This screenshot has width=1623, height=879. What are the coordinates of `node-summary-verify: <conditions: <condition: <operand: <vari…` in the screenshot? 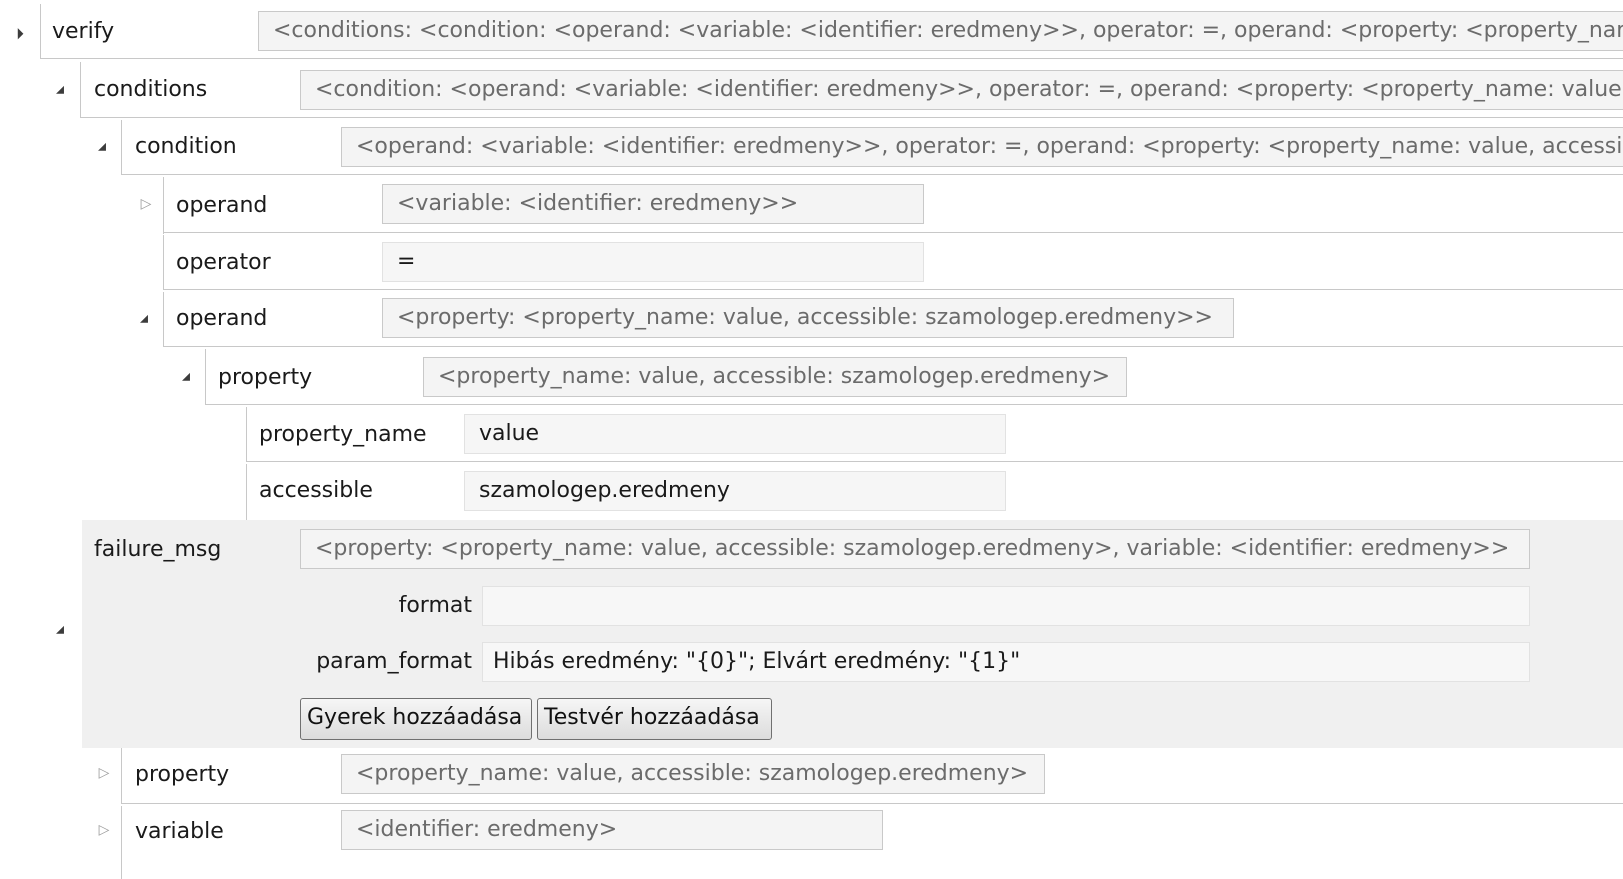 It's located at (940, 31).